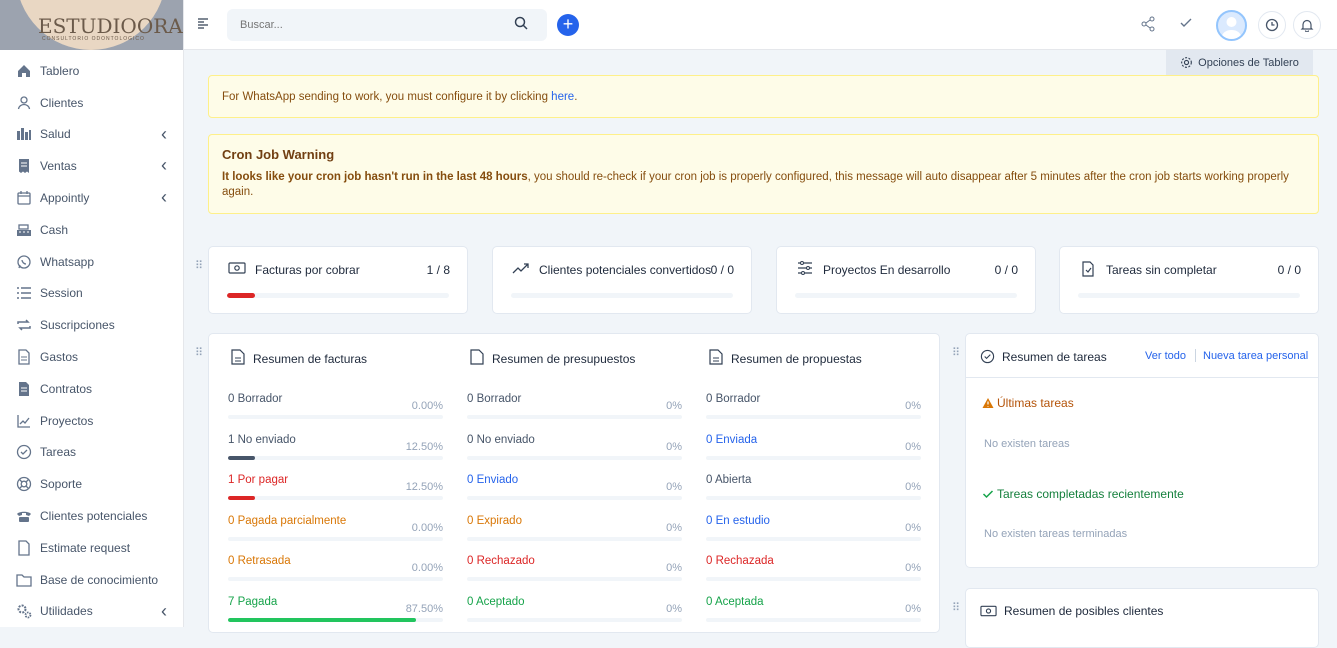  I want to click on logo-subtitle: CONSULTORIO ODONTOLOGICO, so click(93, 39).